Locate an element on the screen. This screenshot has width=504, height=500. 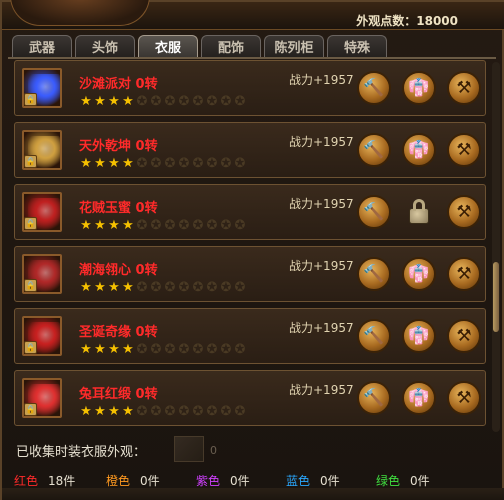
outfit-name: 花贼玉蜜 0转 is located at coordinates (118, 208).